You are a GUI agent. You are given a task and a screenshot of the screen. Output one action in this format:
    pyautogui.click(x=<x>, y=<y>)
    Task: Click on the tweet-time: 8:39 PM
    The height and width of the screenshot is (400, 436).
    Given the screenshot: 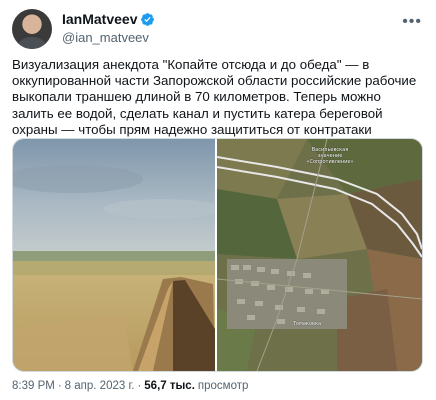 What is the action you would take?
    pyautogui.click(x=33, y=386)
    